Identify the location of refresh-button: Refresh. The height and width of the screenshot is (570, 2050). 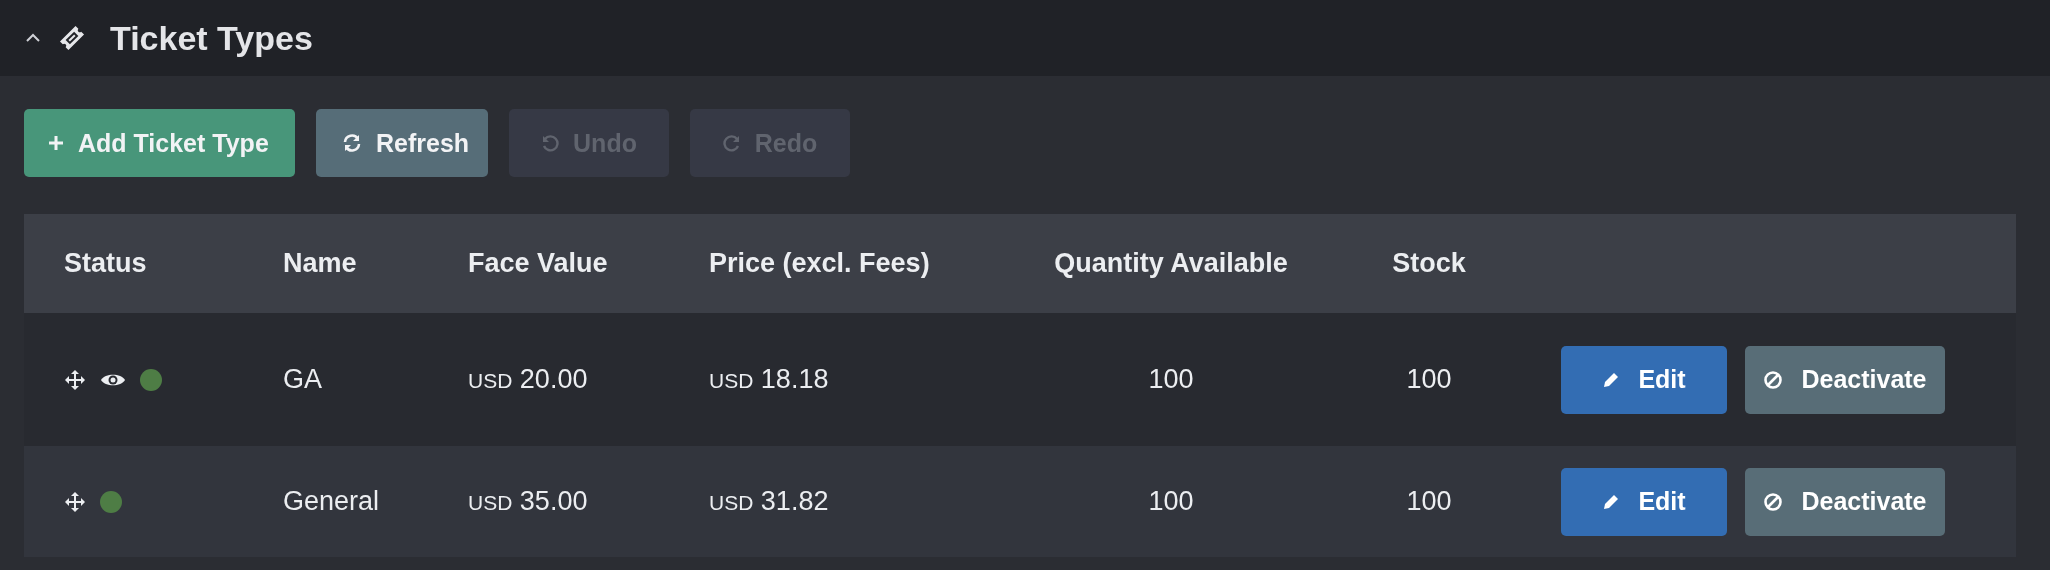
(402, 143).